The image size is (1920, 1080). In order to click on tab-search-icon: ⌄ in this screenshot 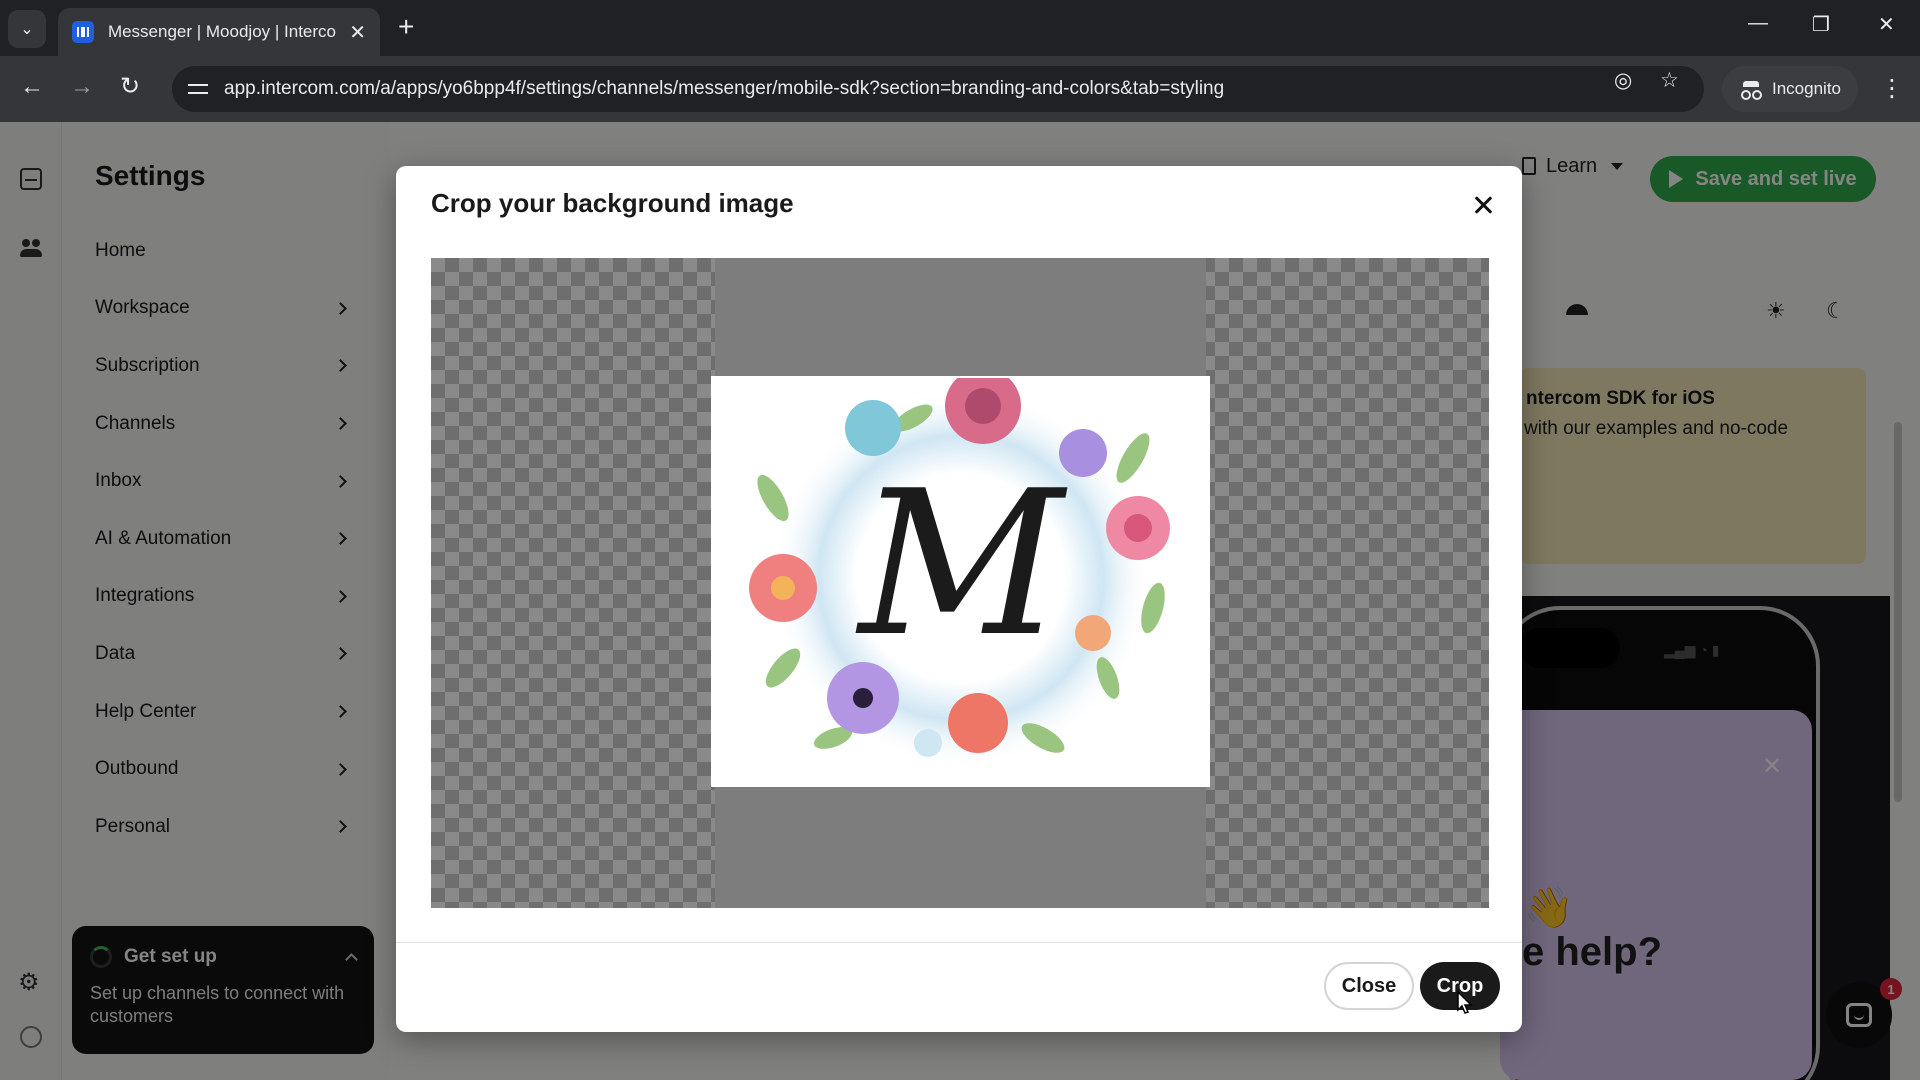, I will do `click(27, 29)`.